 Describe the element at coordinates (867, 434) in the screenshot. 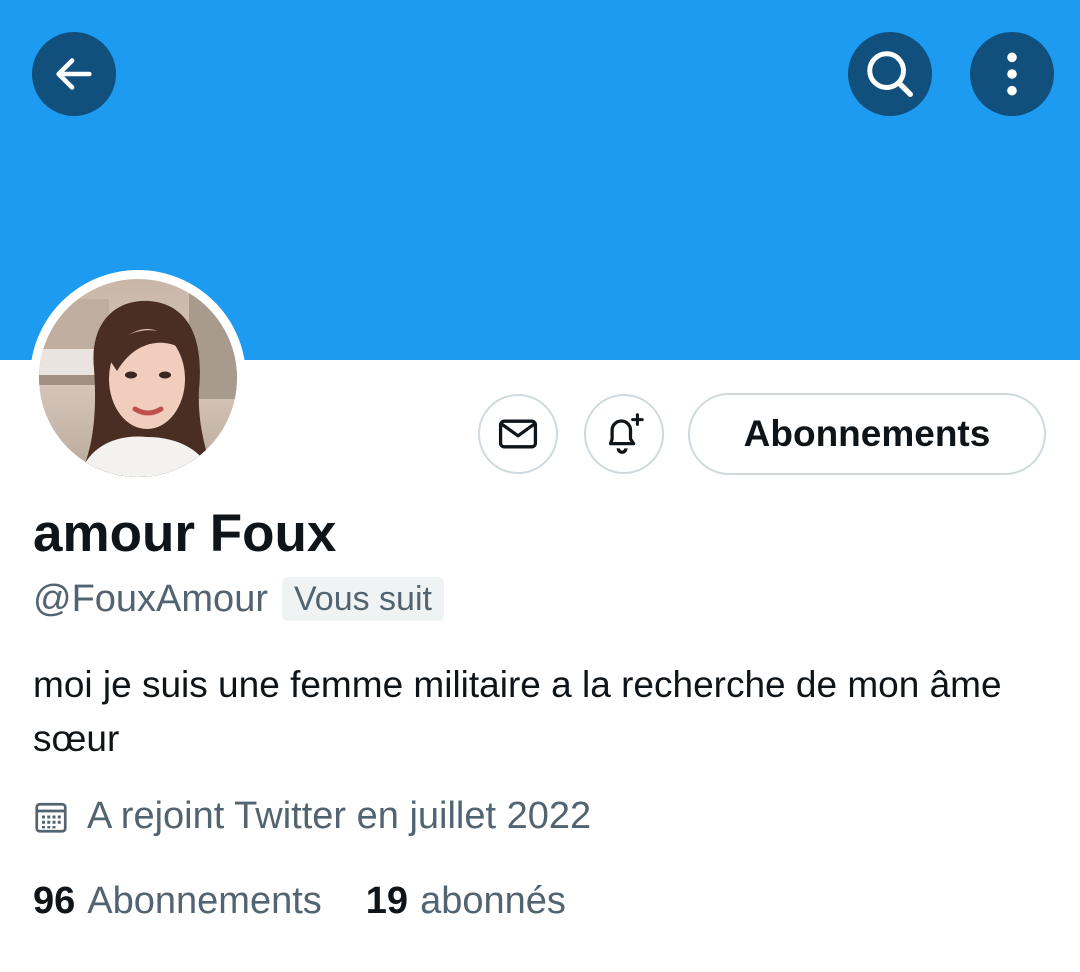

I see `following-button: Abonnements` at that location.